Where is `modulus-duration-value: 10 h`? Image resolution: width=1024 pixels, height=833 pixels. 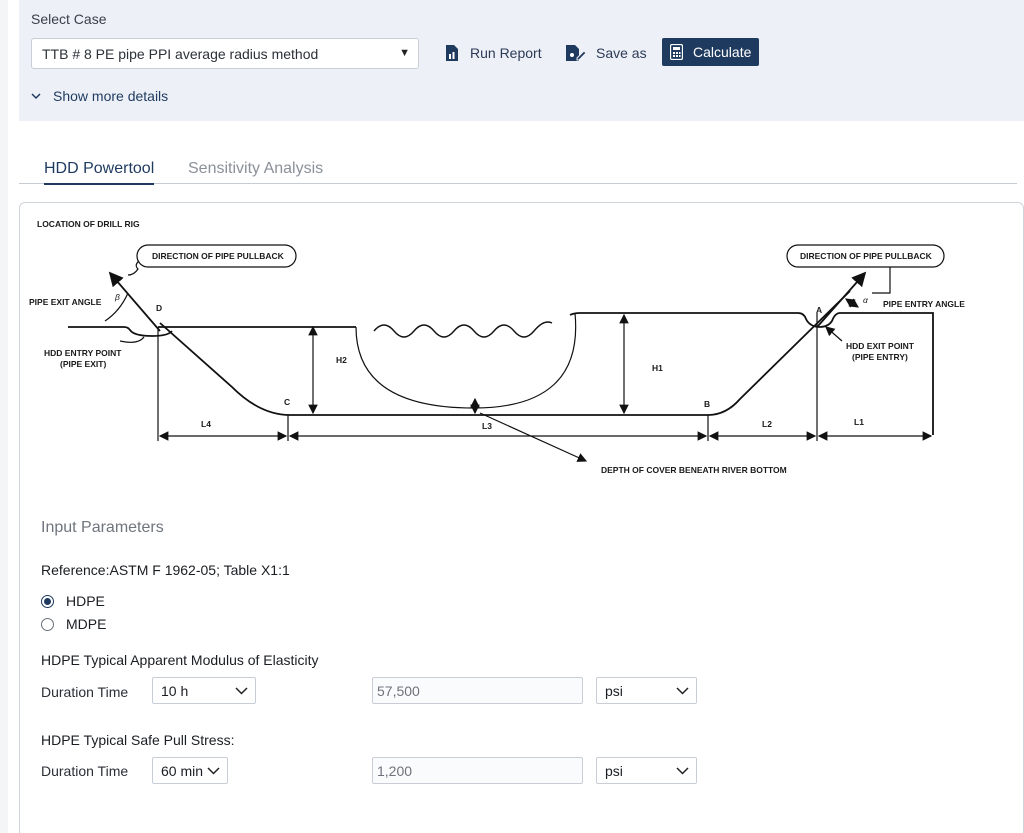
modulus-duration-value: 10 h is located at coordinates (175, 691).